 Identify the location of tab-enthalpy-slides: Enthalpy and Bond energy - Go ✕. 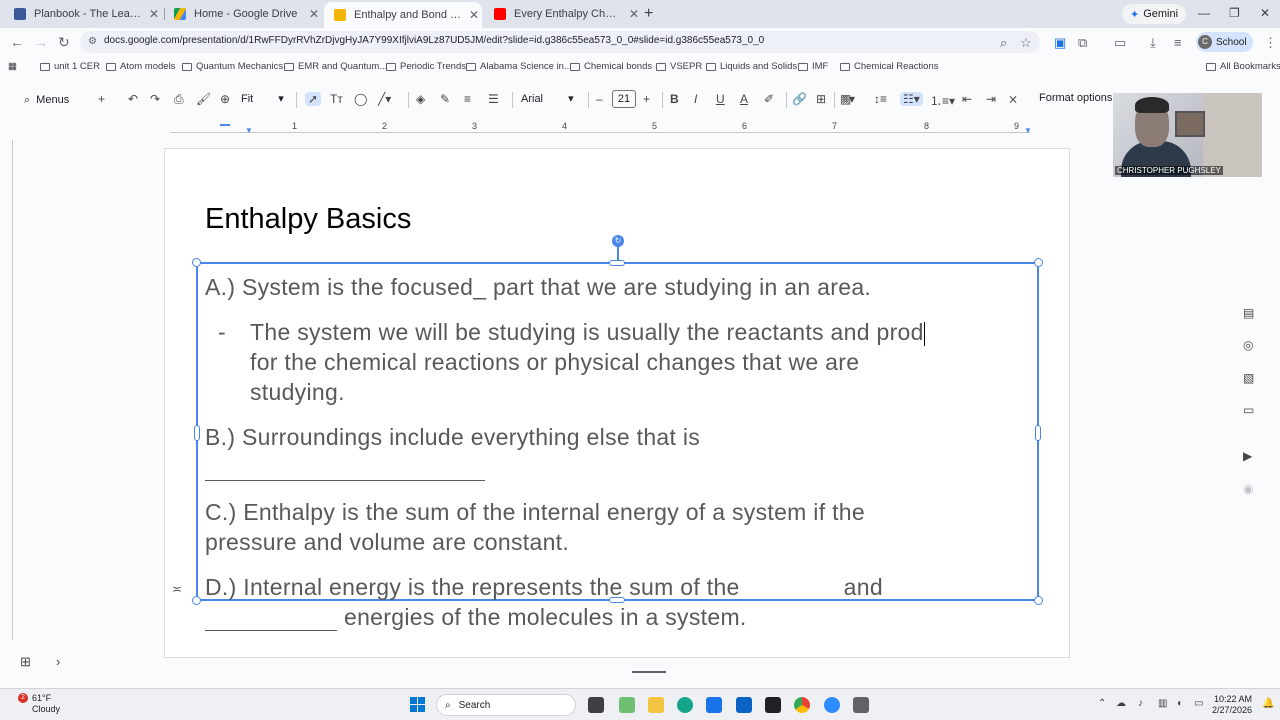
(403, 15).